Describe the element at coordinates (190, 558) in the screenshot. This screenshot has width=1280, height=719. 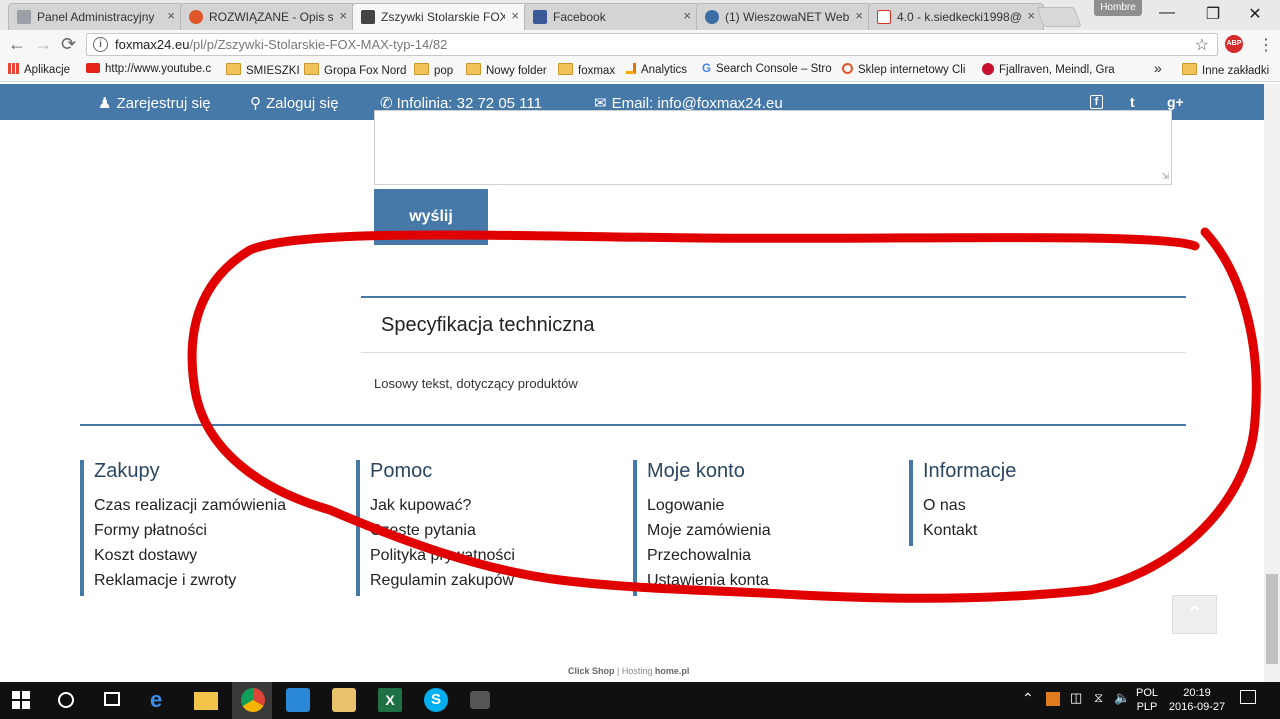
I see `footer-link: Koszt dostawy` at that location.